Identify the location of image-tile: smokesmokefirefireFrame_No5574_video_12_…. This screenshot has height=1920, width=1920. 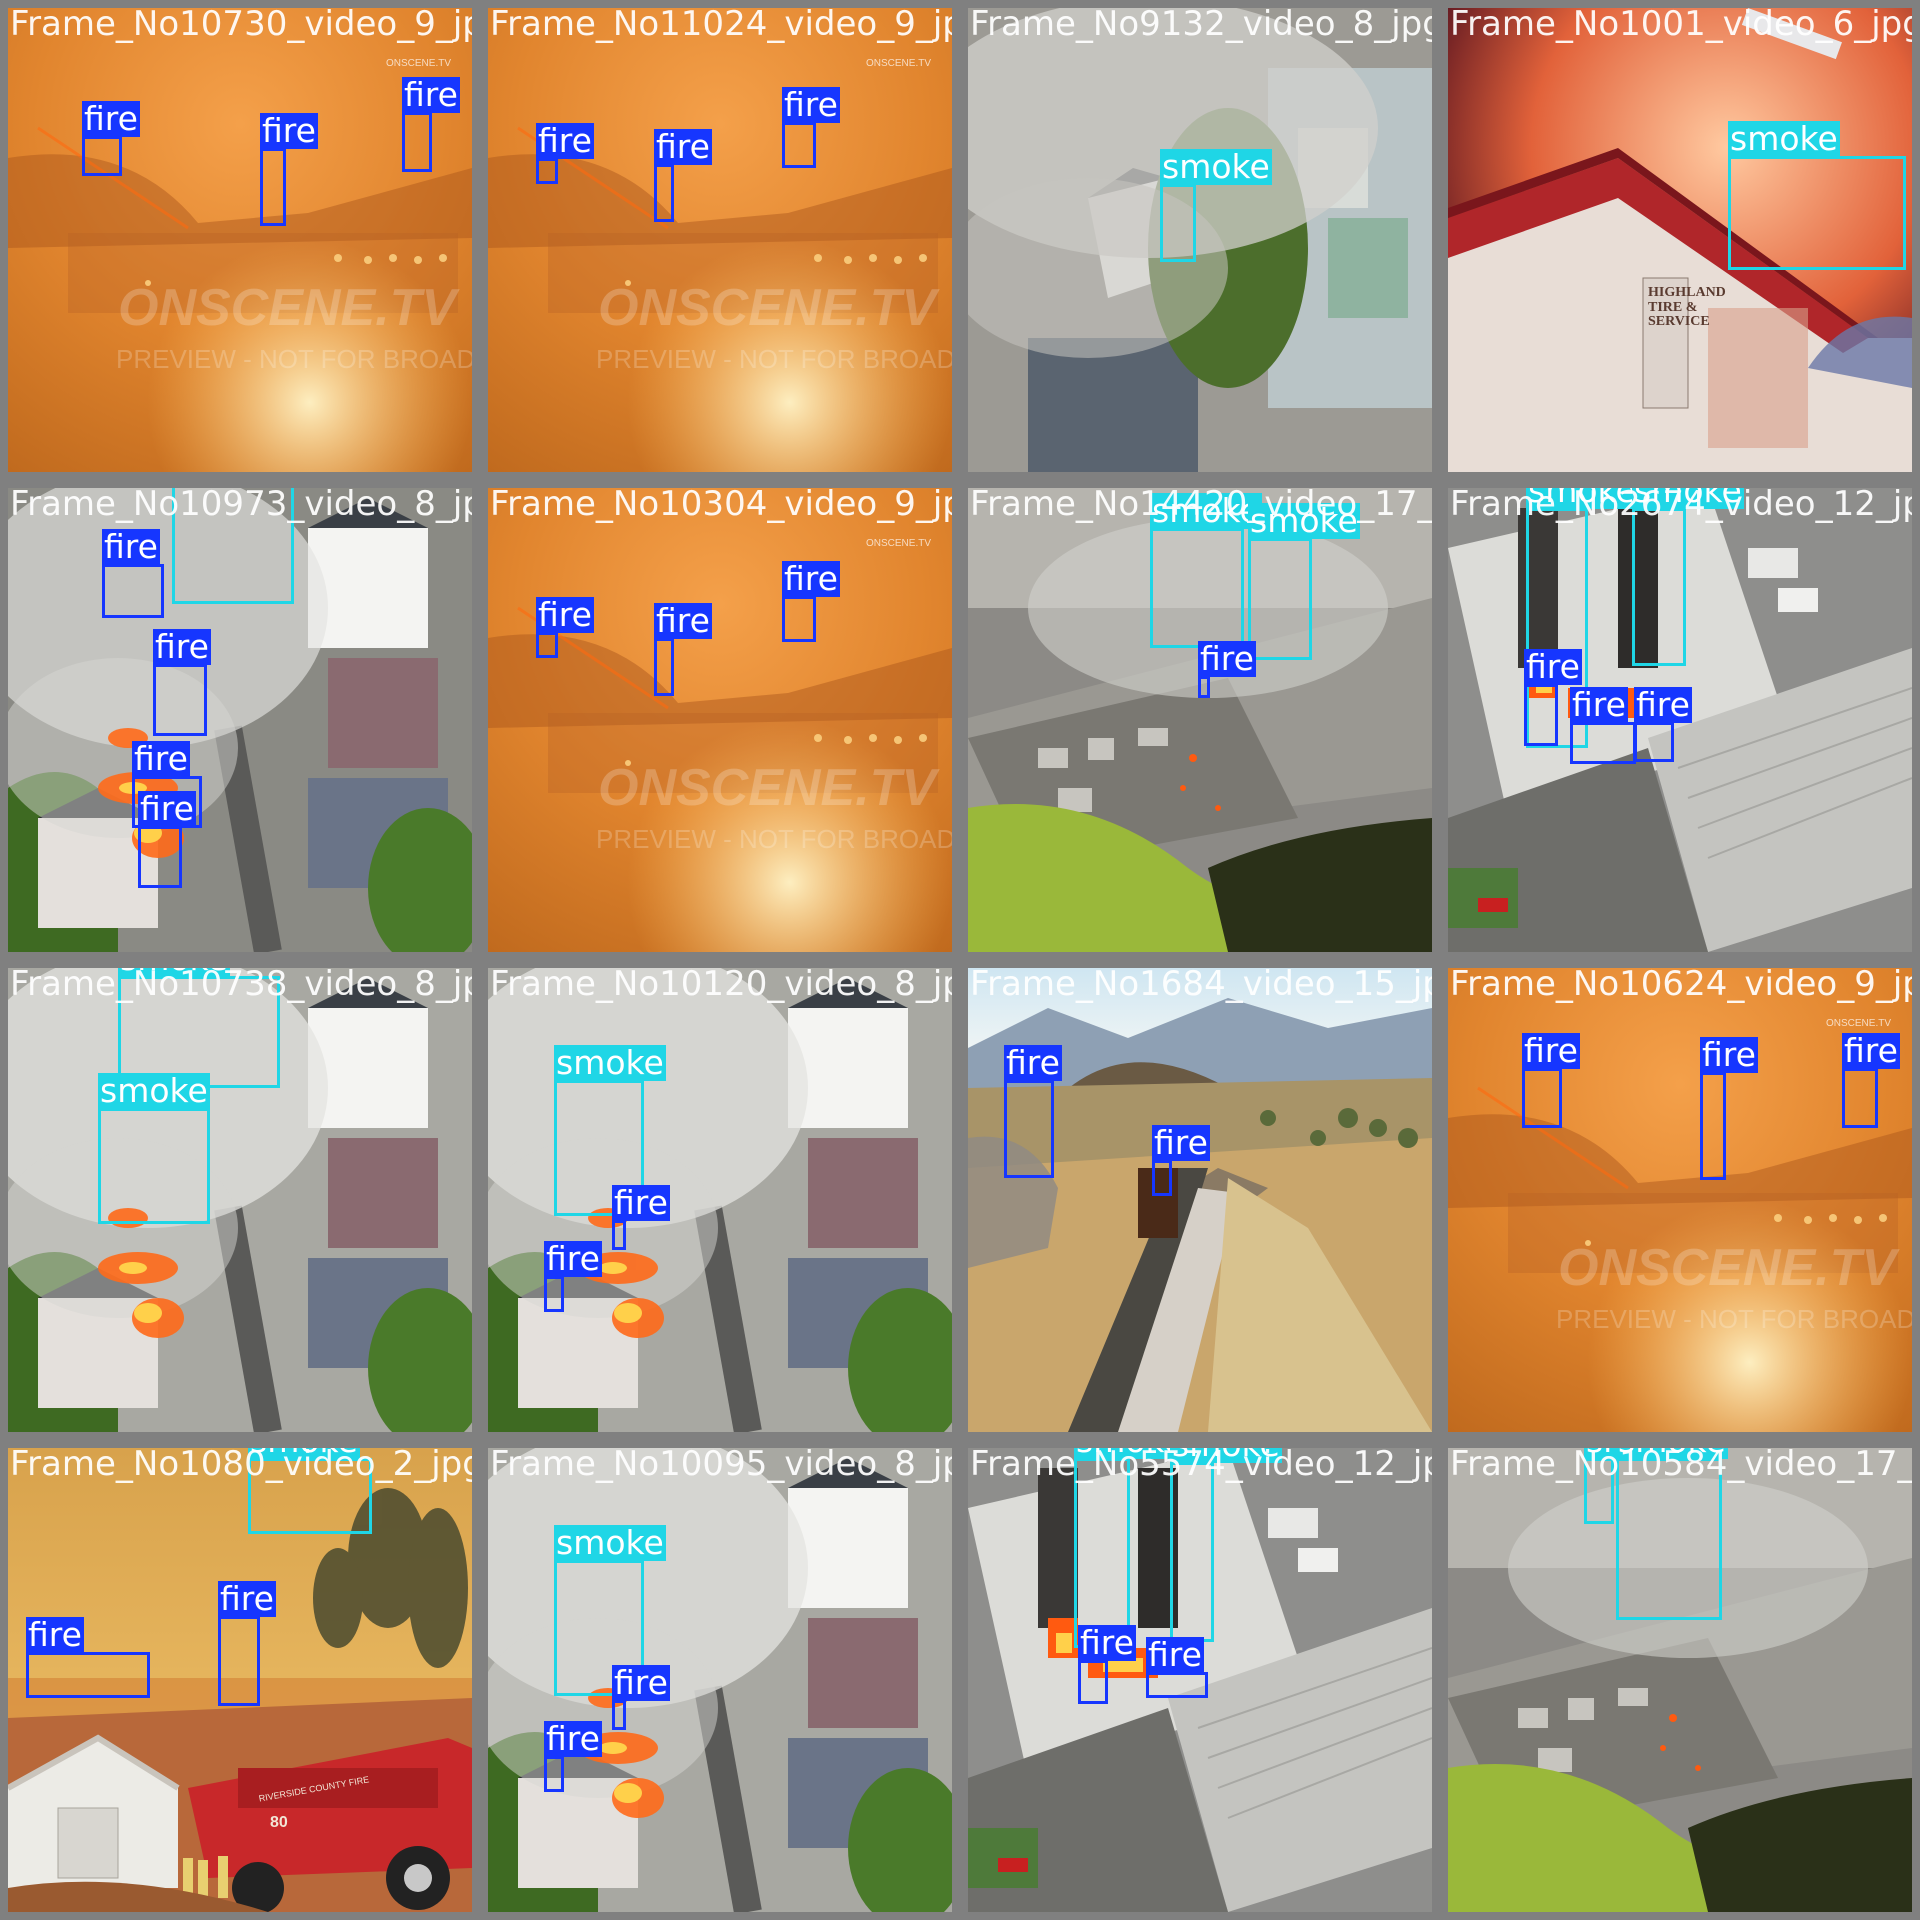
(1200, 1680).